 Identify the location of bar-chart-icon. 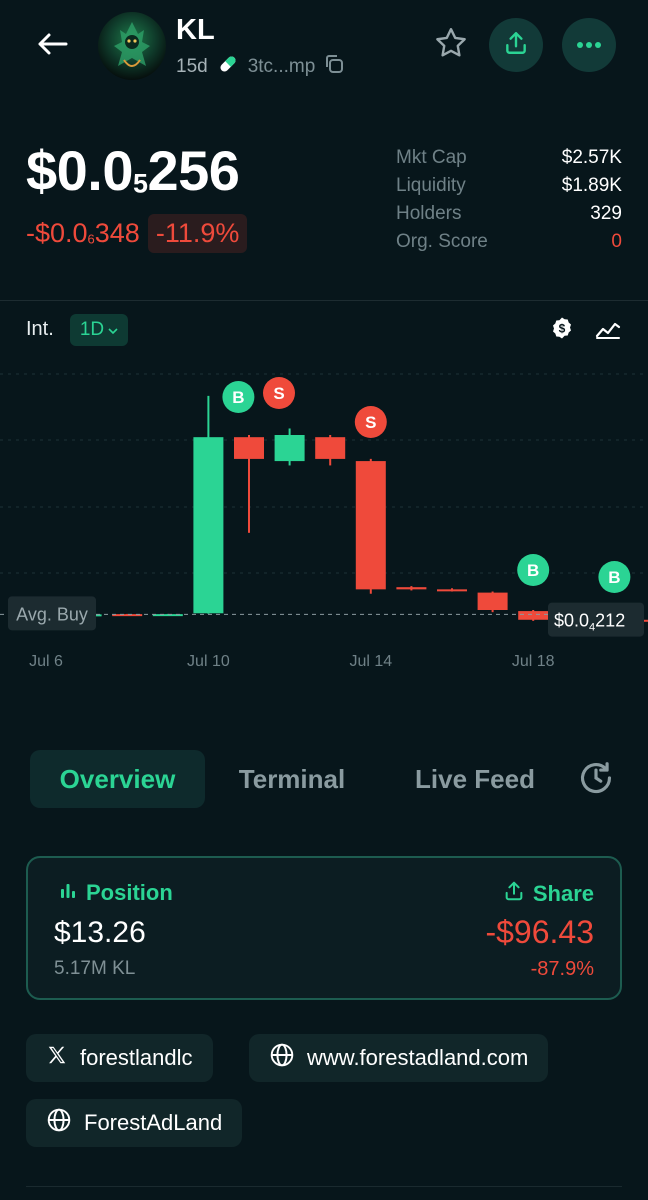
(68, 893).